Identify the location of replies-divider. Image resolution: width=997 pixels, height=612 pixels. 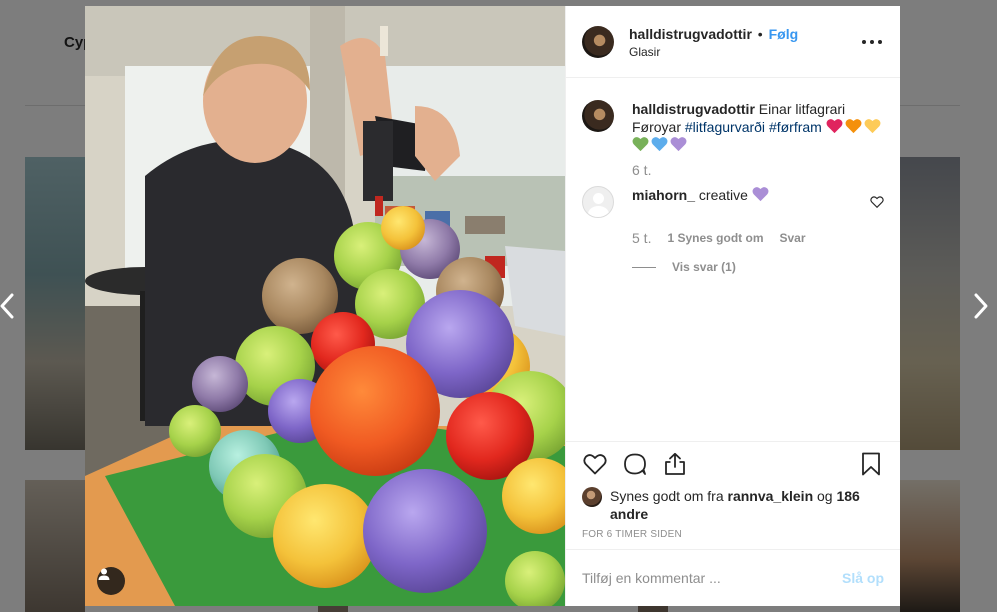
(644, 267).